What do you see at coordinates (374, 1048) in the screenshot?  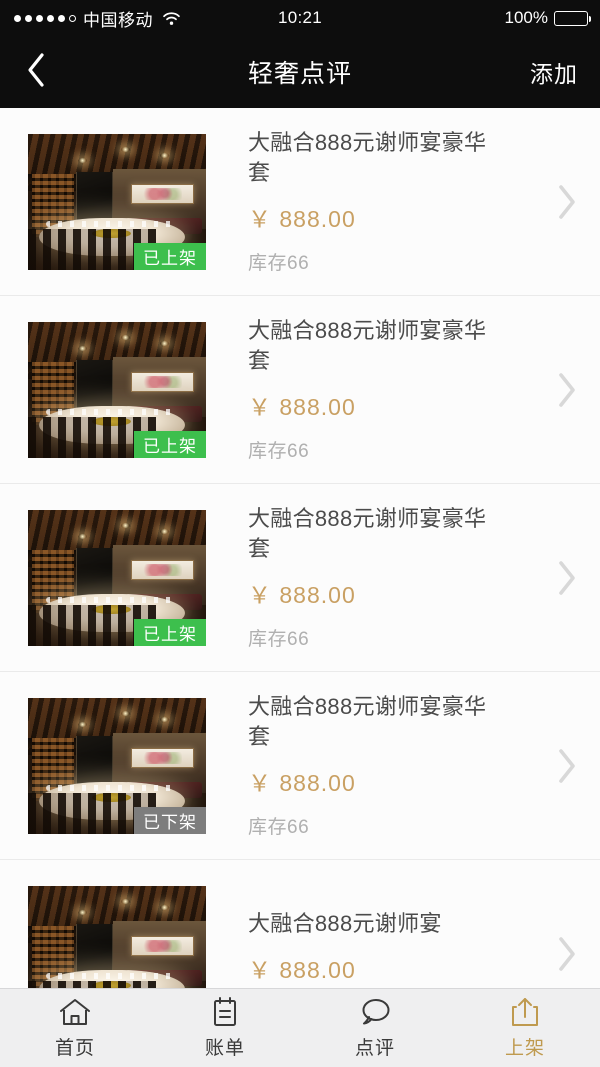 I see `tab-label: 点评` at bounding box center [374, 1048].